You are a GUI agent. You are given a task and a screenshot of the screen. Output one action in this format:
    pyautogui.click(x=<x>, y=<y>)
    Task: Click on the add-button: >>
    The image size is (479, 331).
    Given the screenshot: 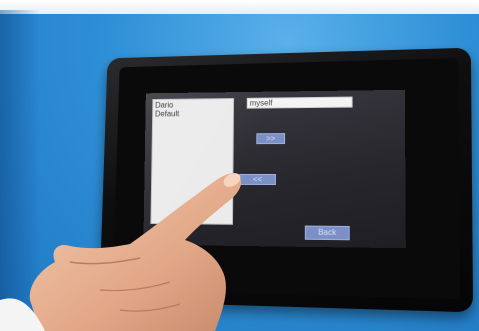 What is the action you would take?
    pyautogui.click(x=271, y=139)
    